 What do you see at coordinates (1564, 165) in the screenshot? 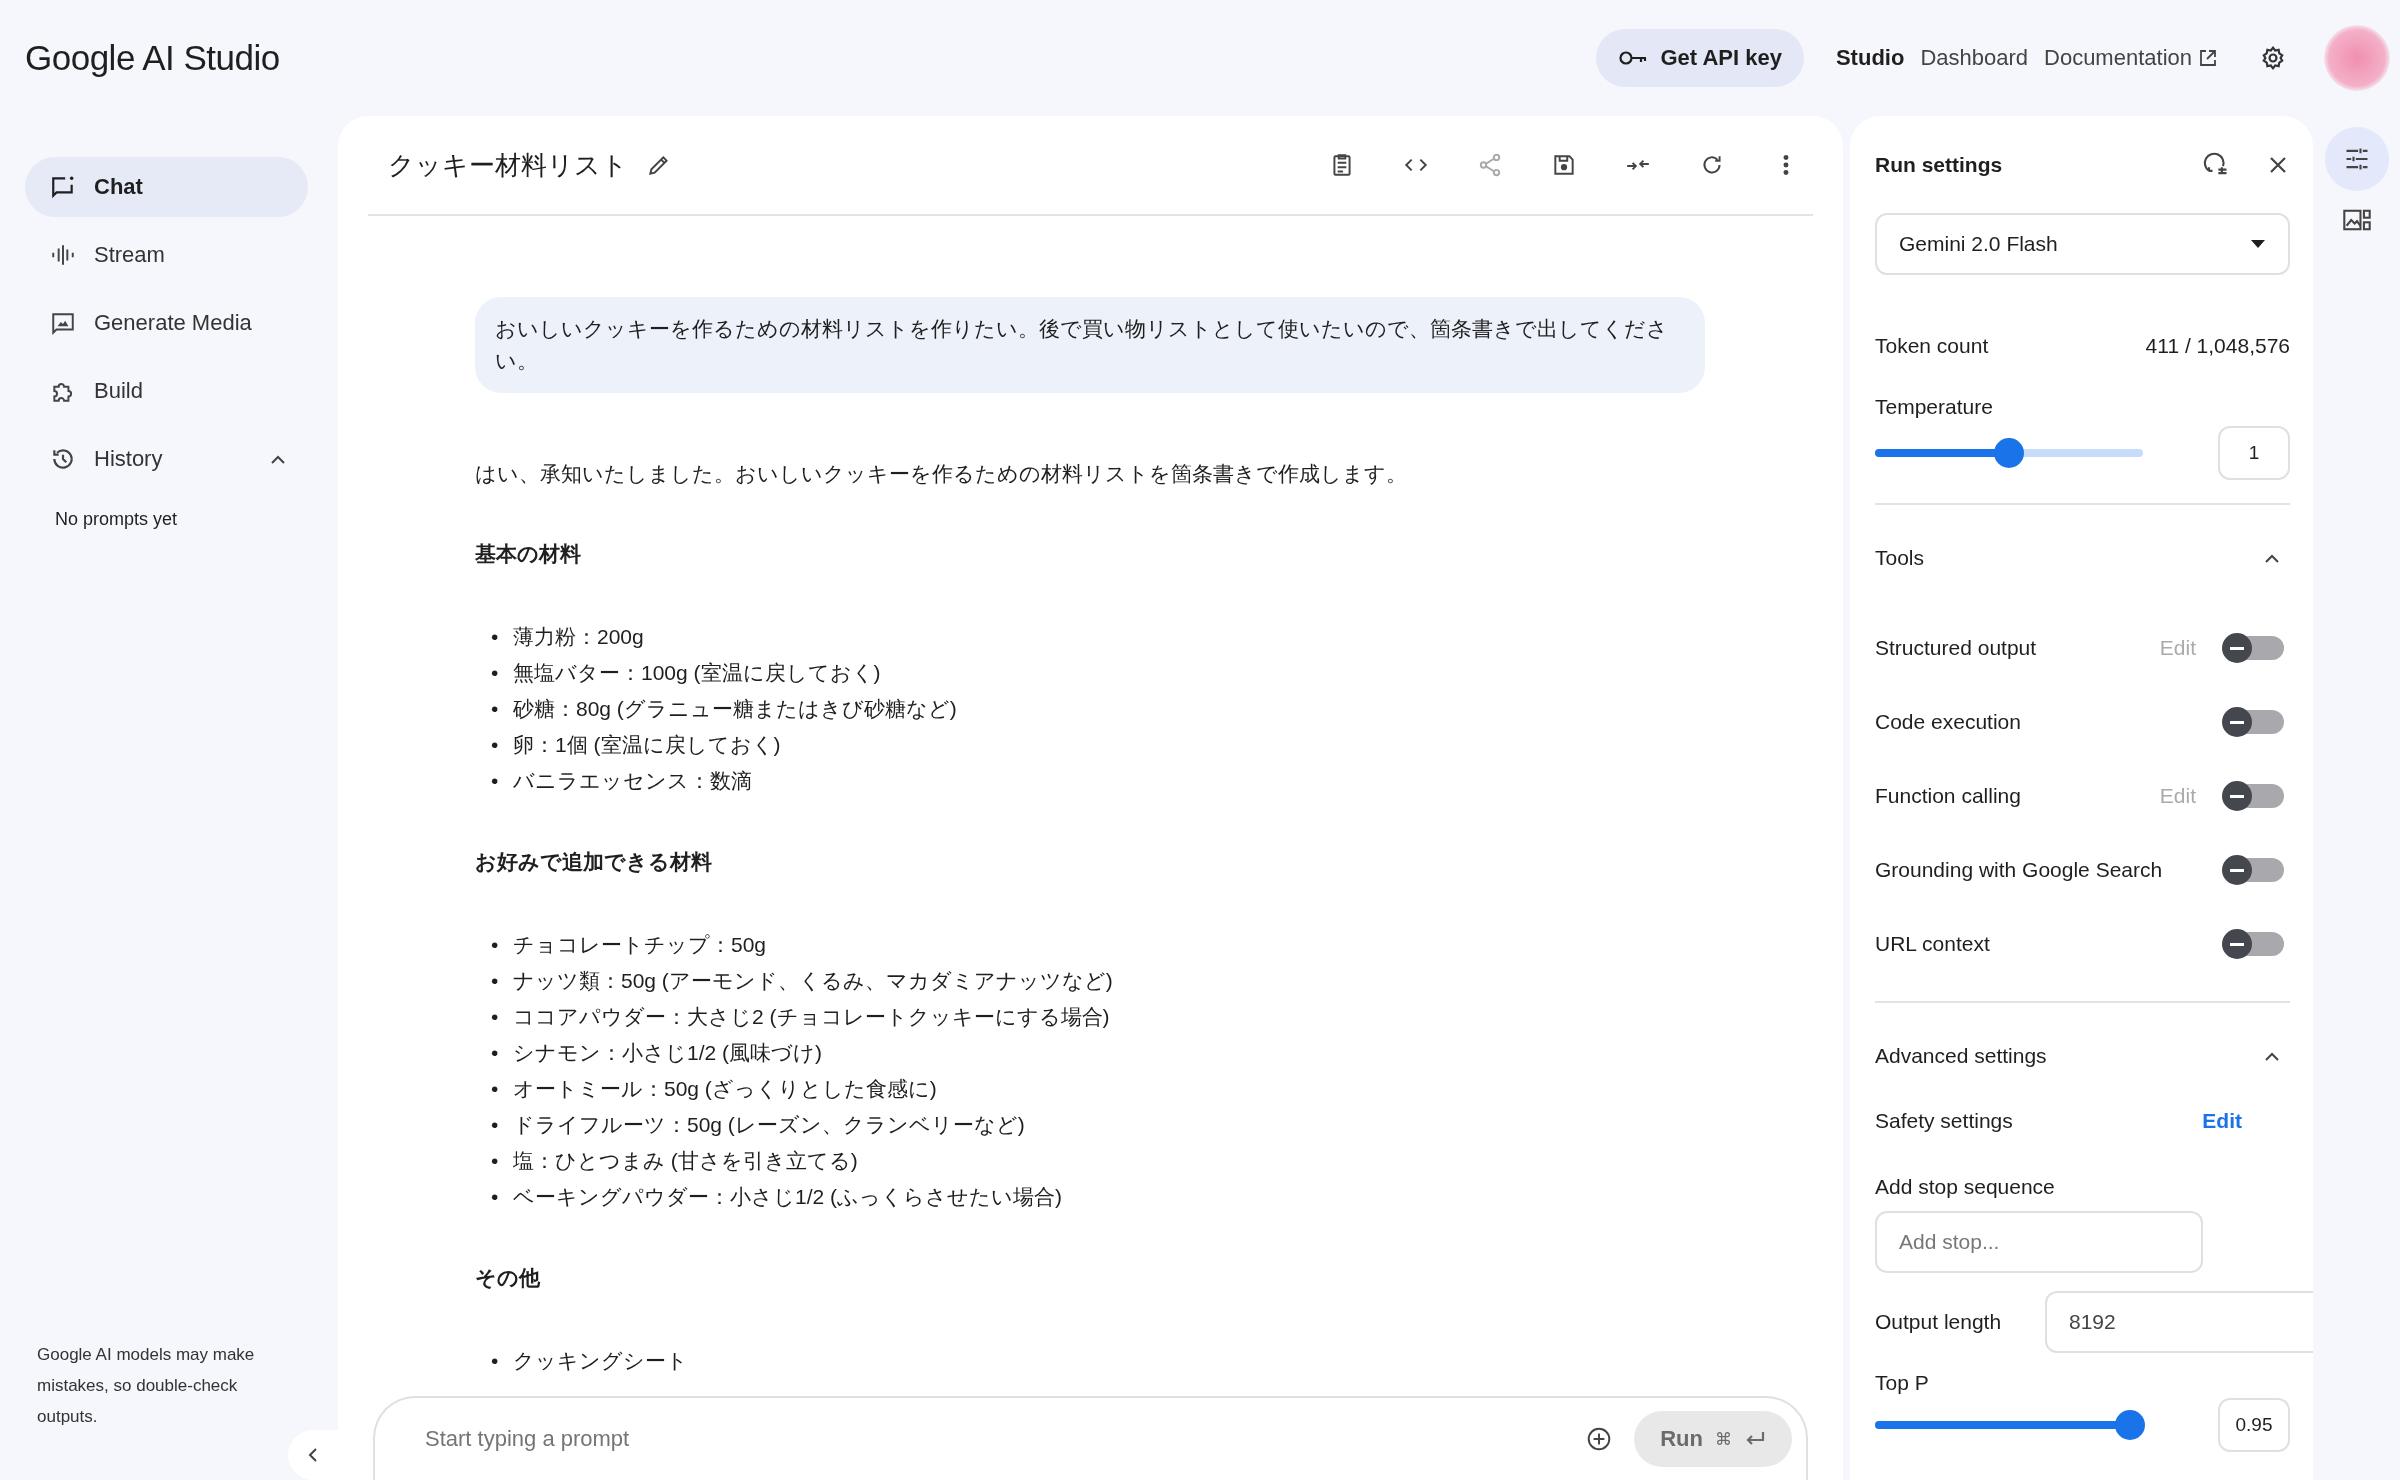
I see `save-icon` at bounding box center [1564, 165].